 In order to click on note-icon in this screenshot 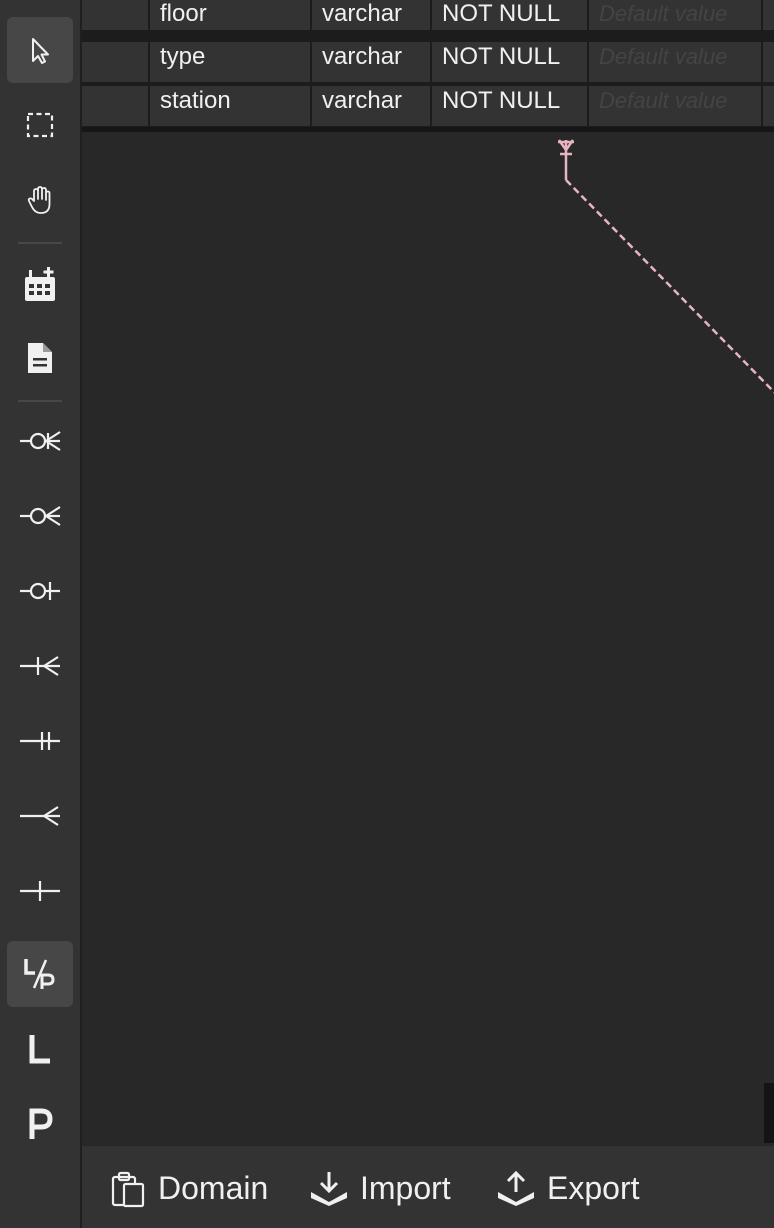, I will do `click(40, 358)`.